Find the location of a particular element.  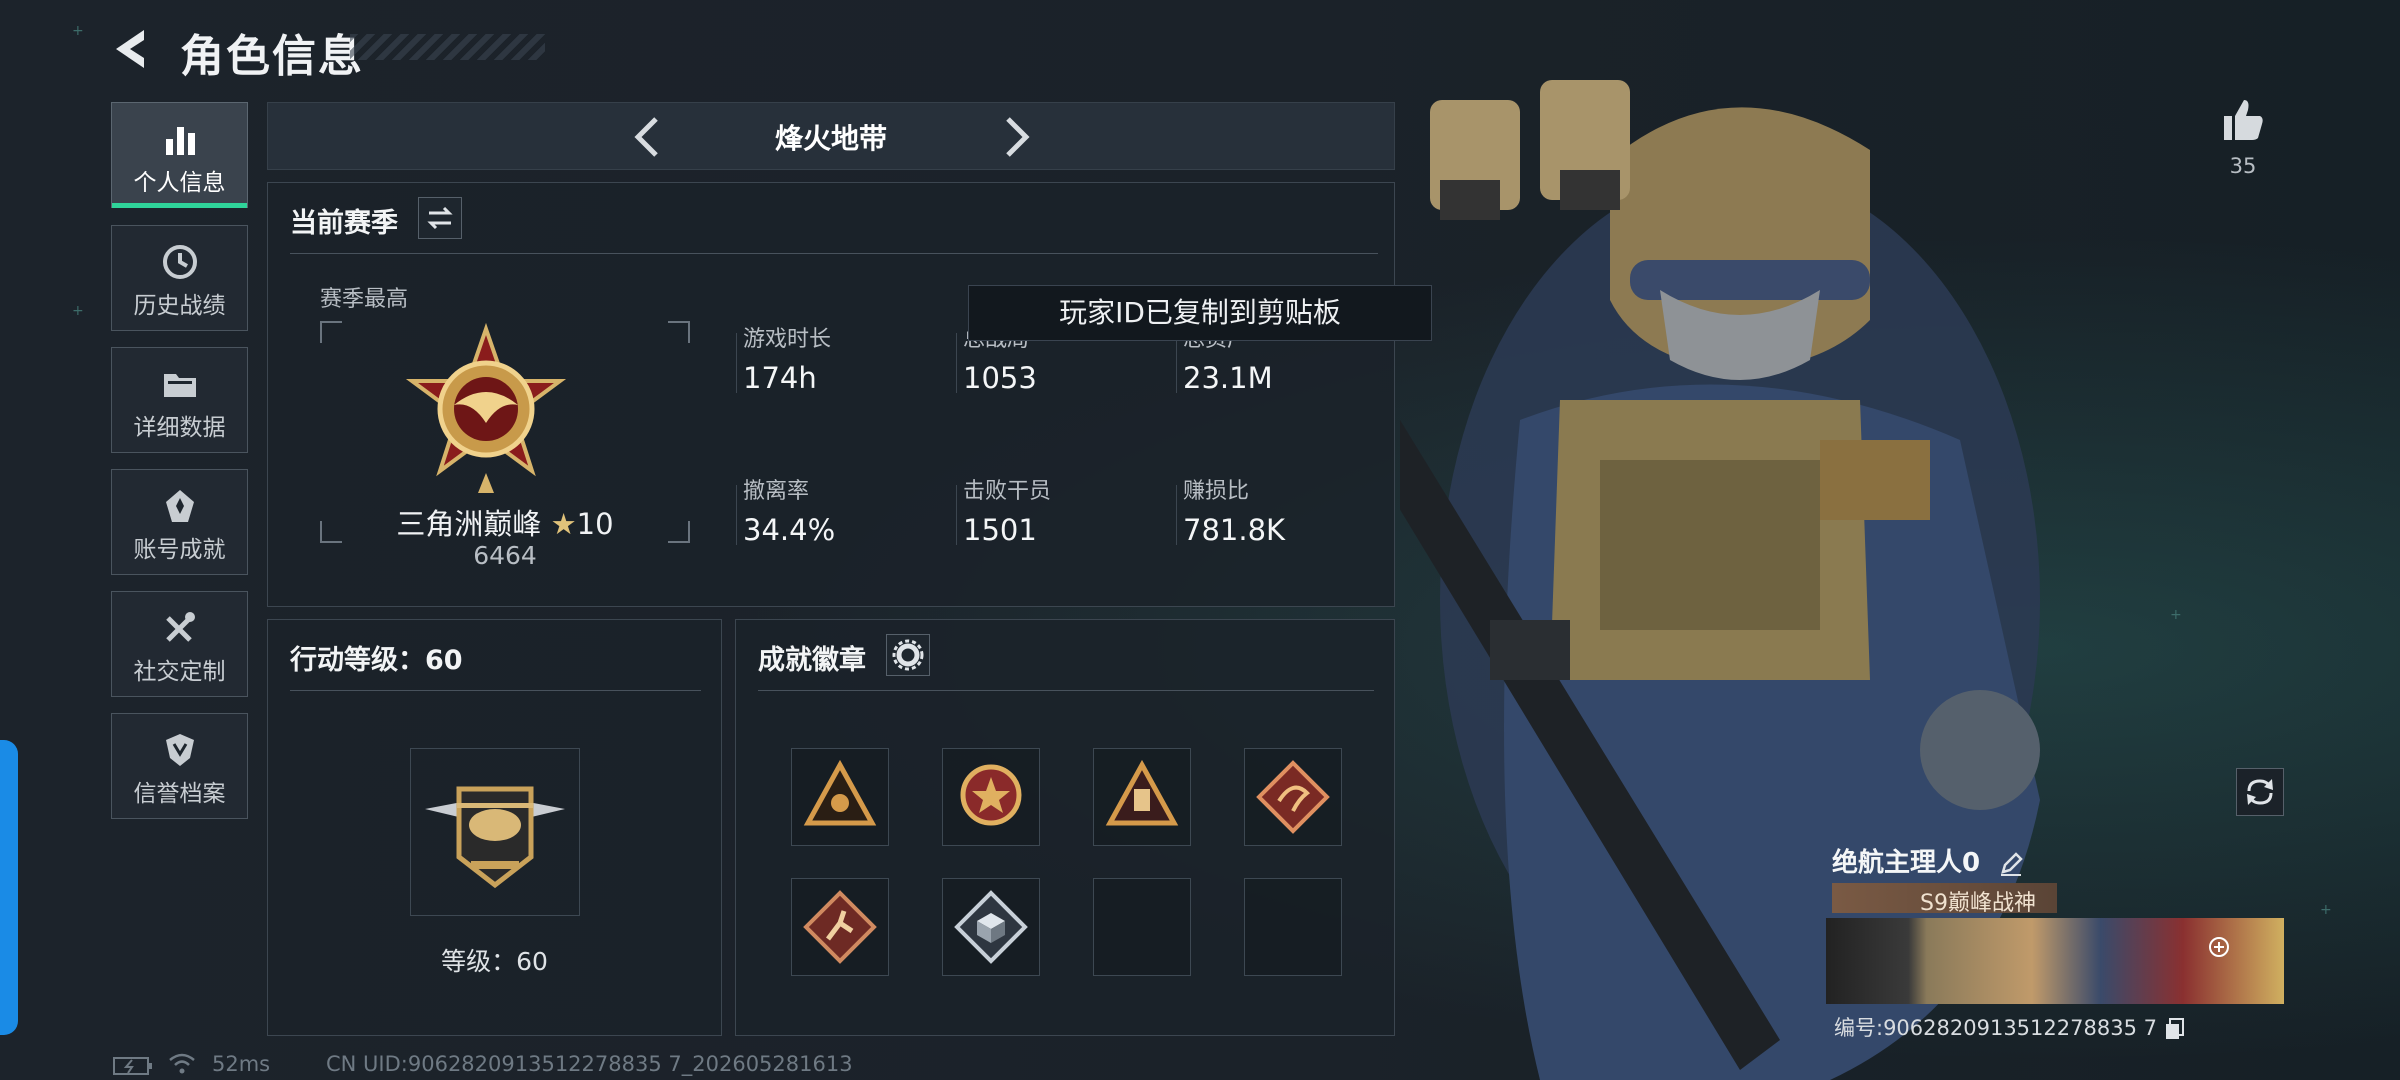

rank-emblem-icon is located at coordinates (486, 408).